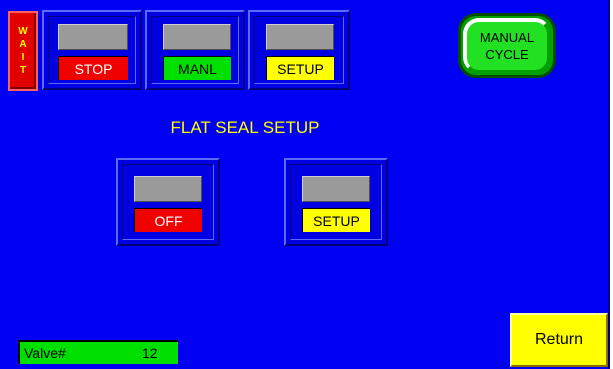 This screenshot has width=613, height=369. What do you see at coordinates (23, 51) in the screenshot?
I see `wait-status-indicator: W A I T` at bounding box center [23, 51].